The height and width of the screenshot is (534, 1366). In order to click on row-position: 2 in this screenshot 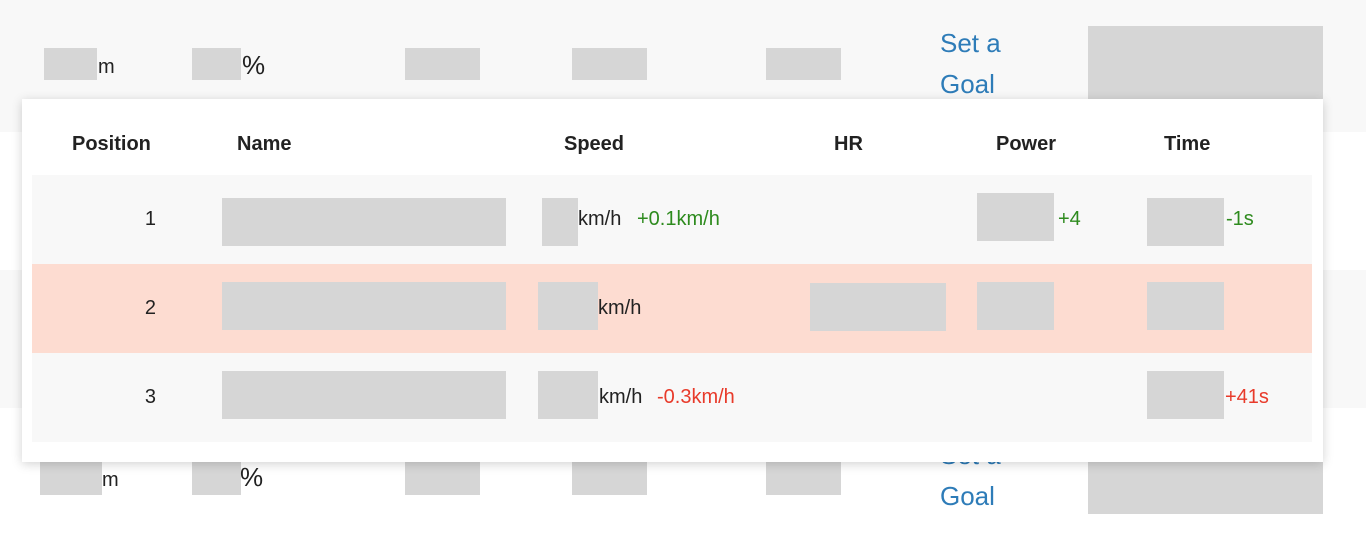, I will do `click(150, 308)`.